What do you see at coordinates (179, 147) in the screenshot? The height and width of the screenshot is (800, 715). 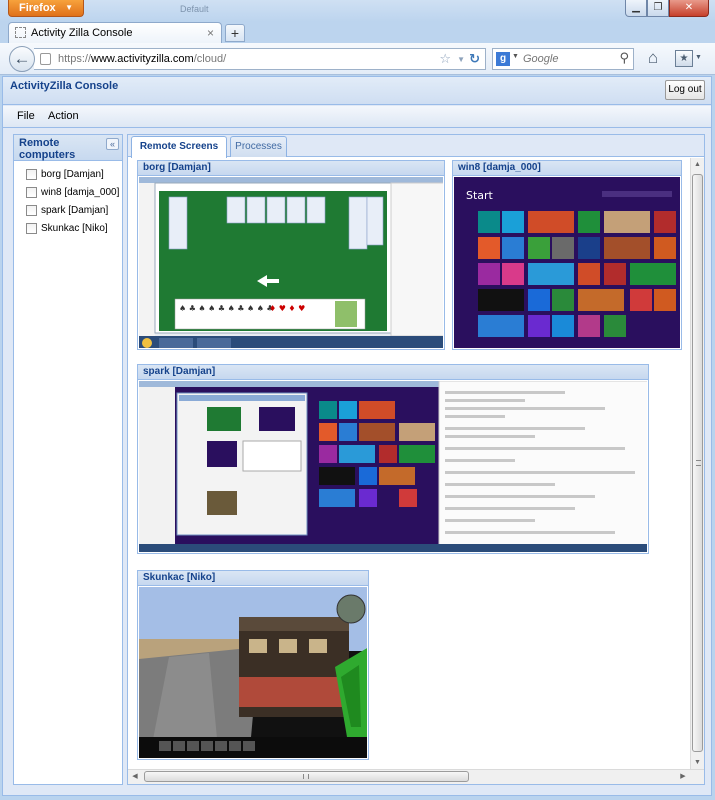 I see `tab-remote-screens: Remote Screens` at bounding box center [179, 147].